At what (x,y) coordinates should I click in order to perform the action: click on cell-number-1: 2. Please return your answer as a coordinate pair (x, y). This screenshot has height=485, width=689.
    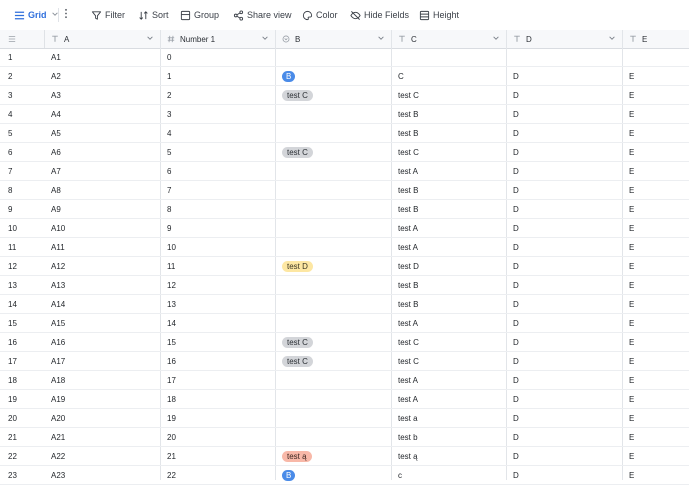
    Looking at the image, I should click on (218, 95).